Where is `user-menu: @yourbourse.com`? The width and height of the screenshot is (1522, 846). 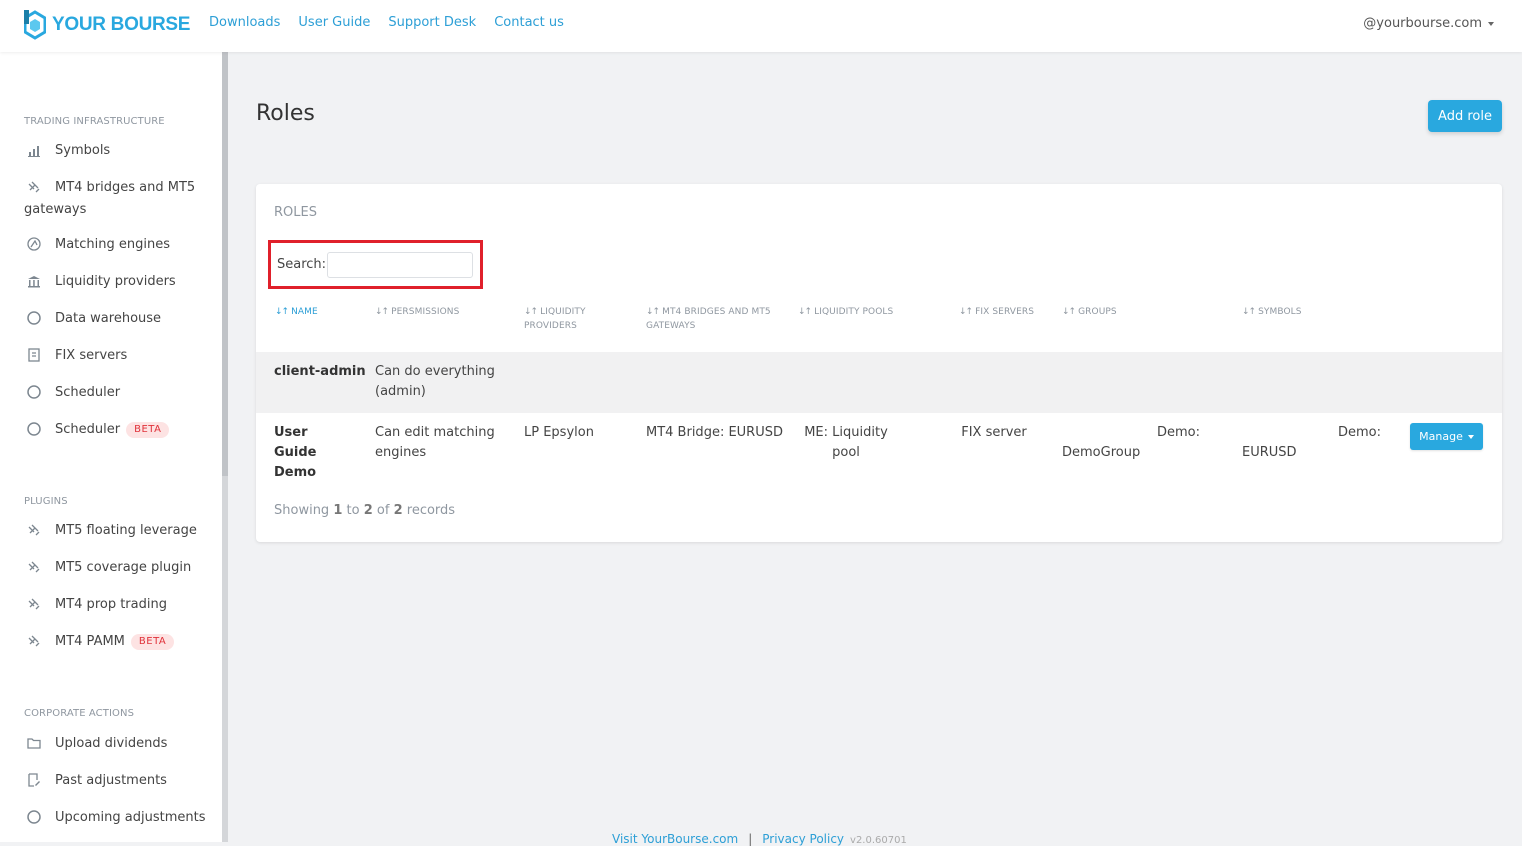
user-menu: @yourbourse.com is located at coordinates (1428, 23).